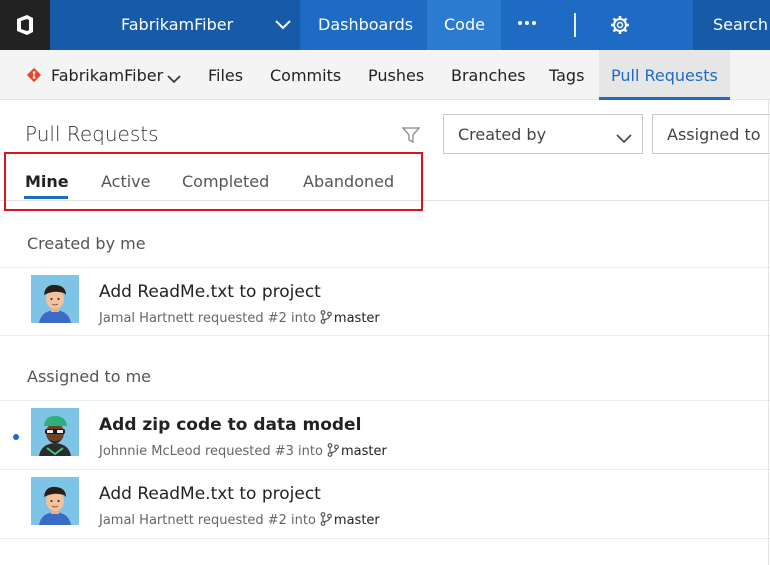 The image size is (770, 565). I want to click on subnav-files: Files, so click(225, 75).